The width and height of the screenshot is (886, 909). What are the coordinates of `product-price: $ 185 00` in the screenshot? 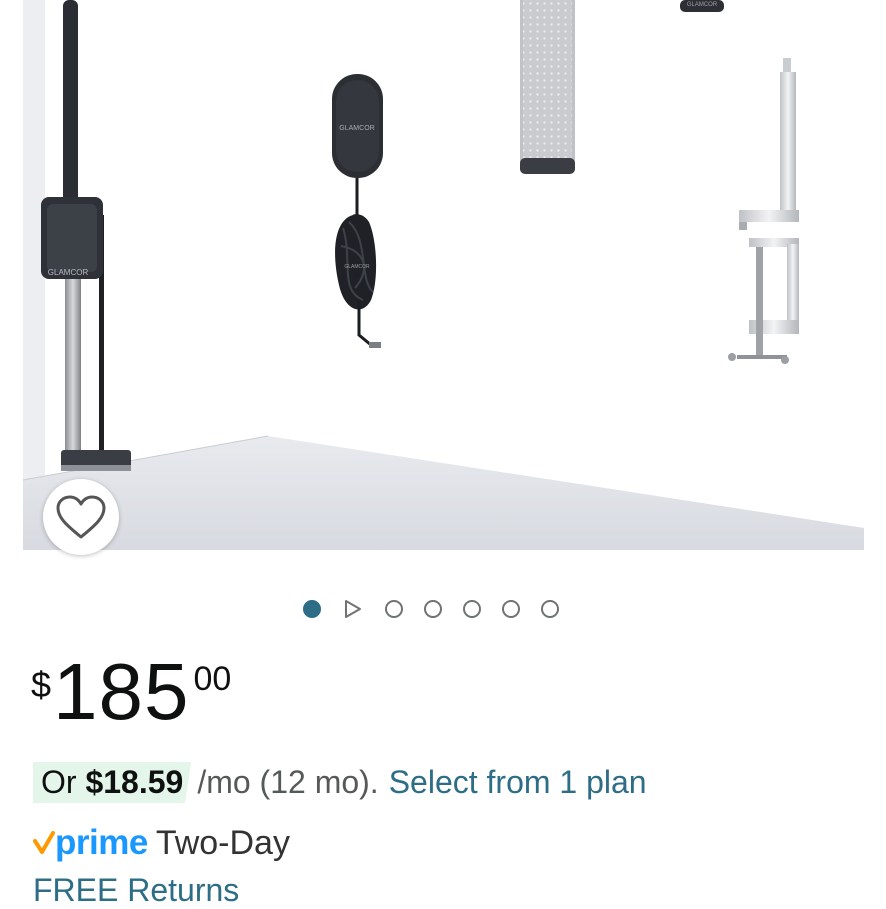 It's located at (131, 692).